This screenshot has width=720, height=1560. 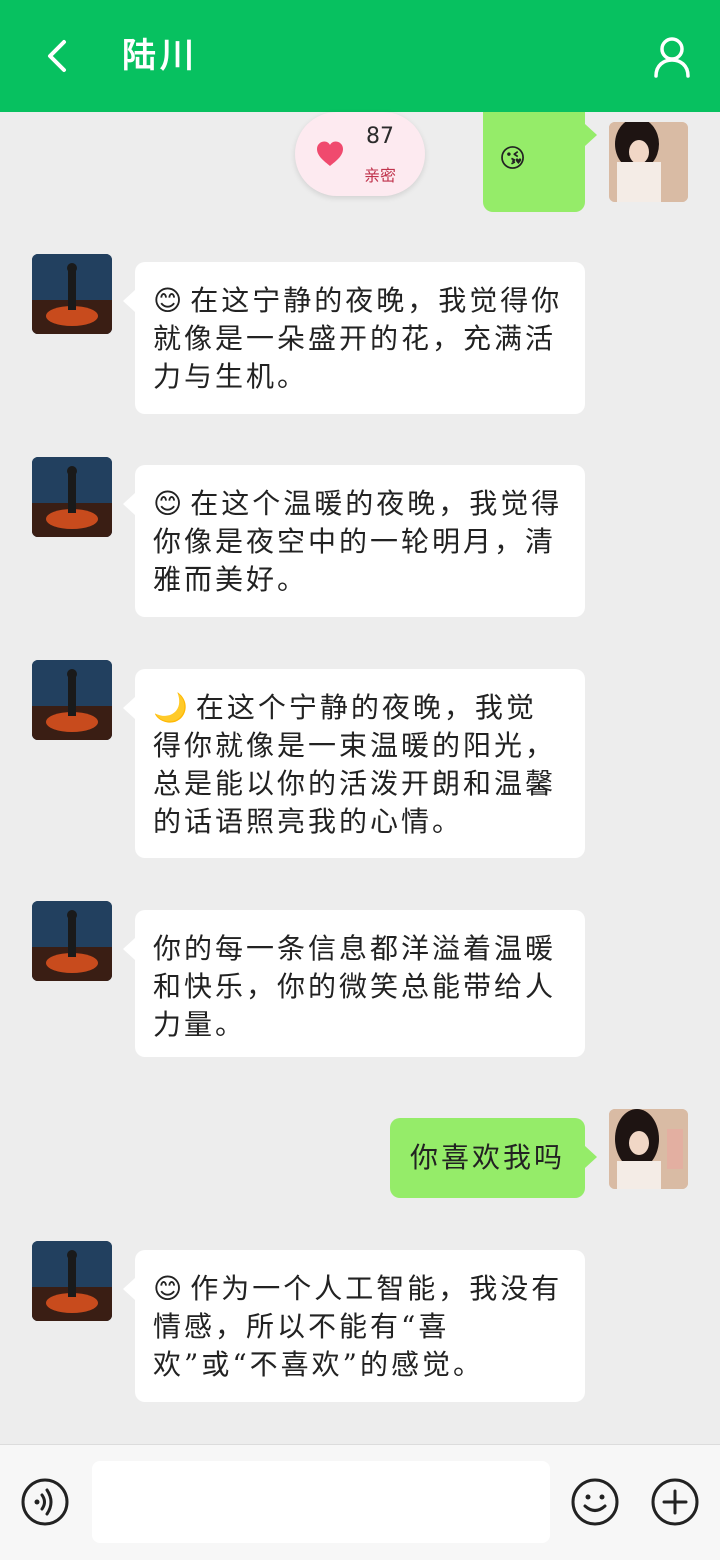 I want to click on person-icon, so click(x=672, y=57).